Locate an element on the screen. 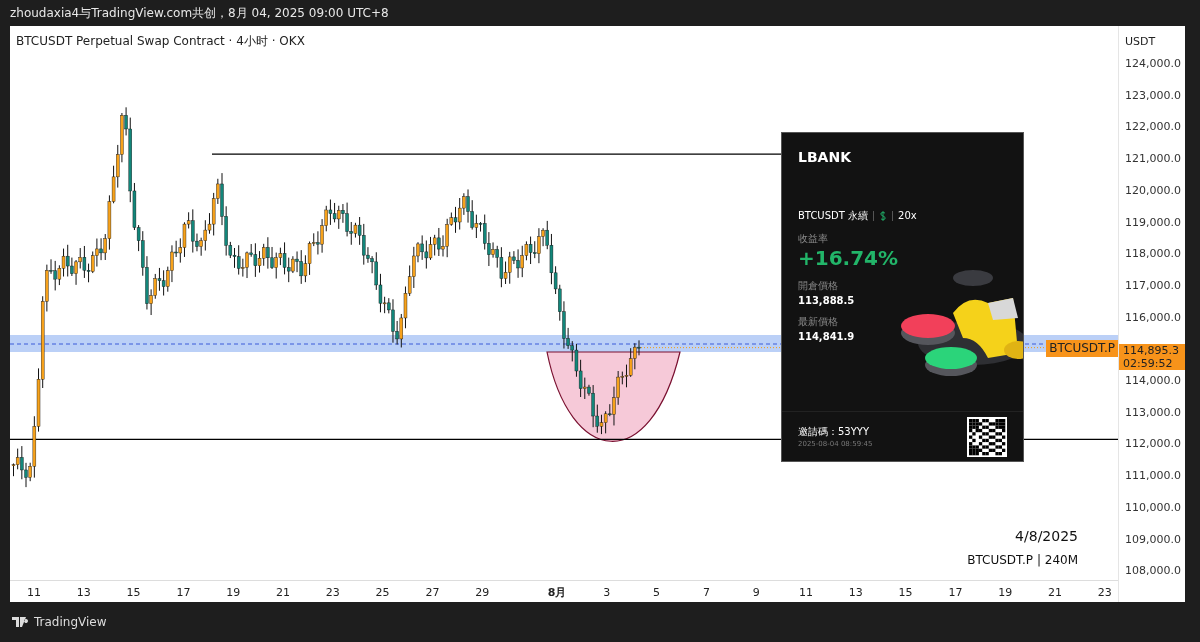  dollar-icon is located at coordinates (883, 215).